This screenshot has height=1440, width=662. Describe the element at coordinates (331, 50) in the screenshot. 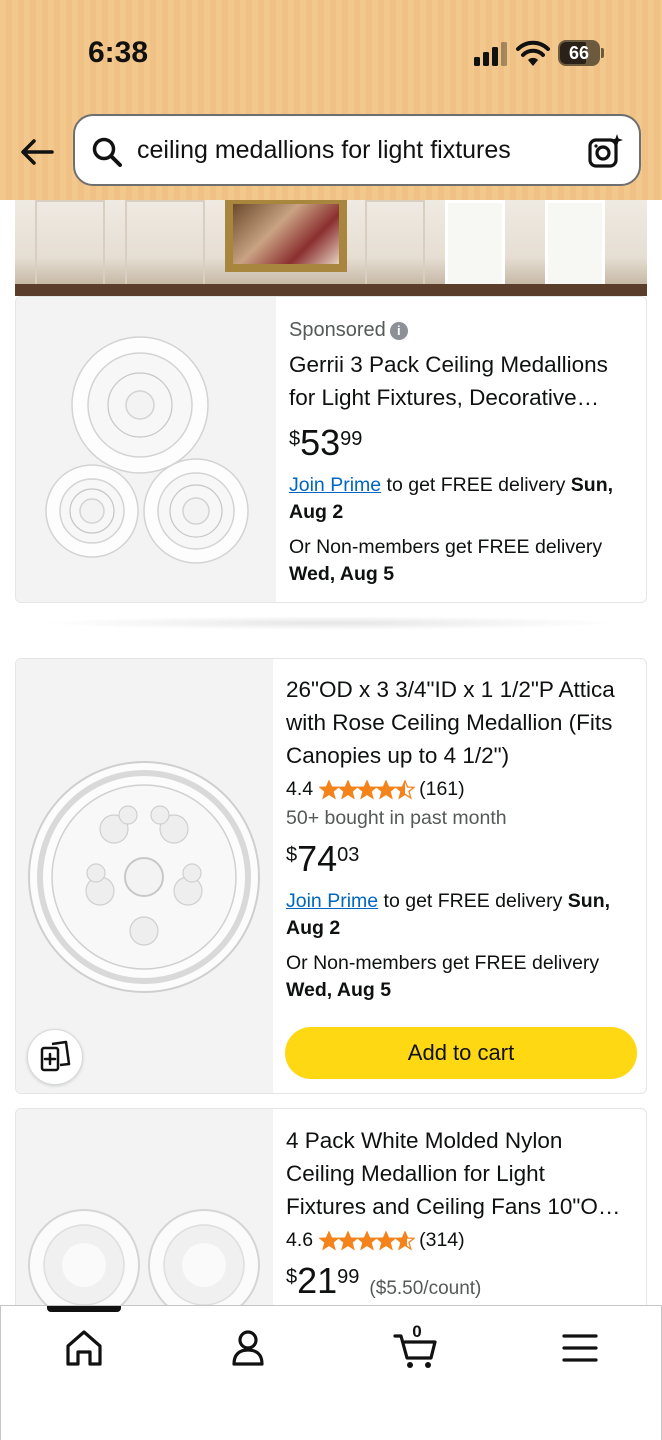

I see `status-bar: 6:38 66` at that location.